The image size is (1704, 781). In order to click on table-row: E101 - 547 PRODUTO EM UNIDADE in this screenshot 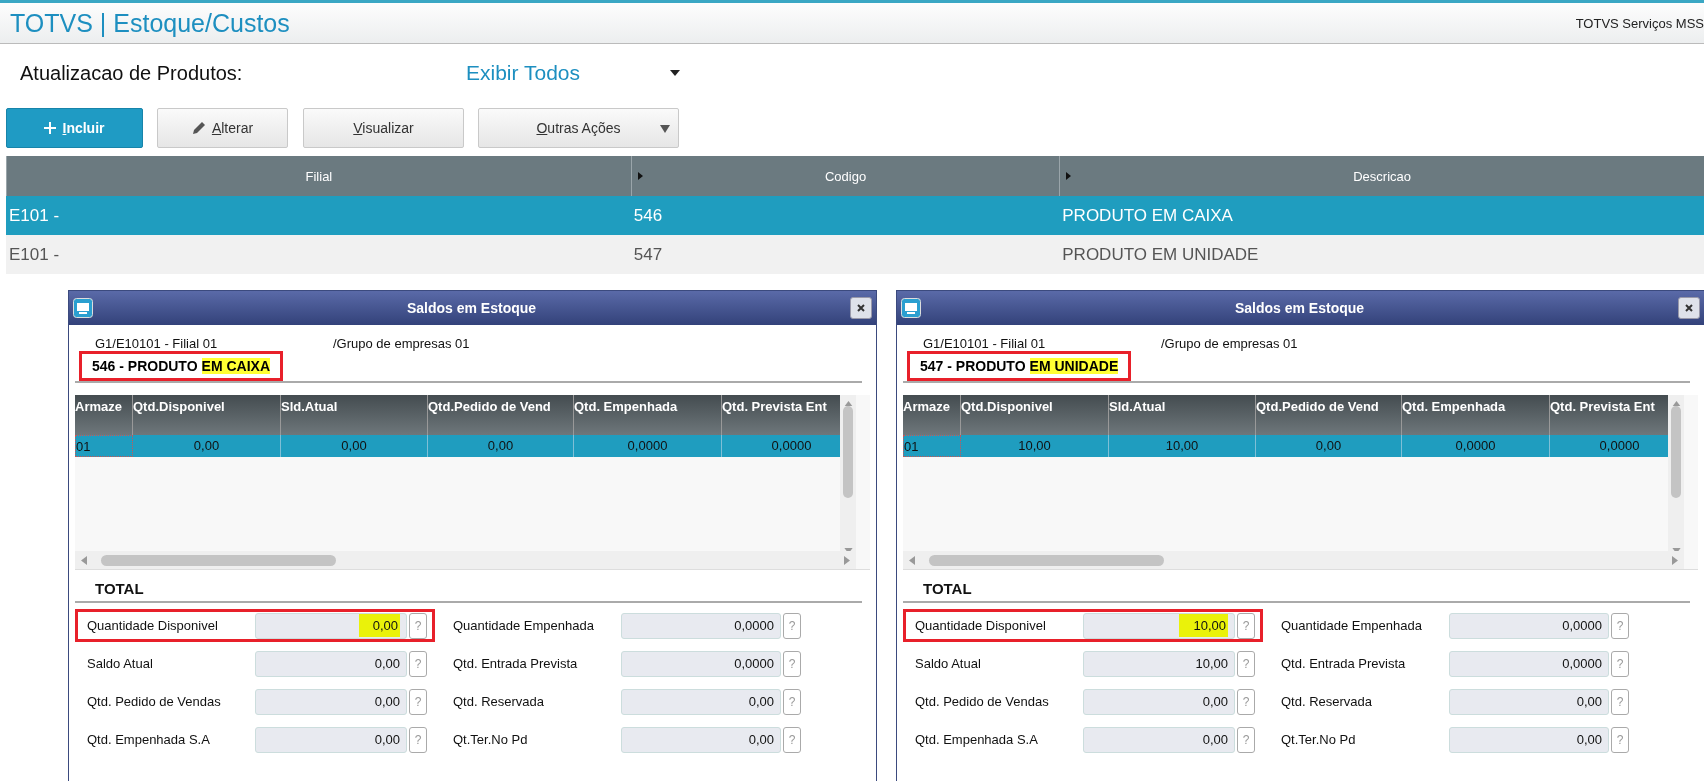, I will do `click(855, 254)`.